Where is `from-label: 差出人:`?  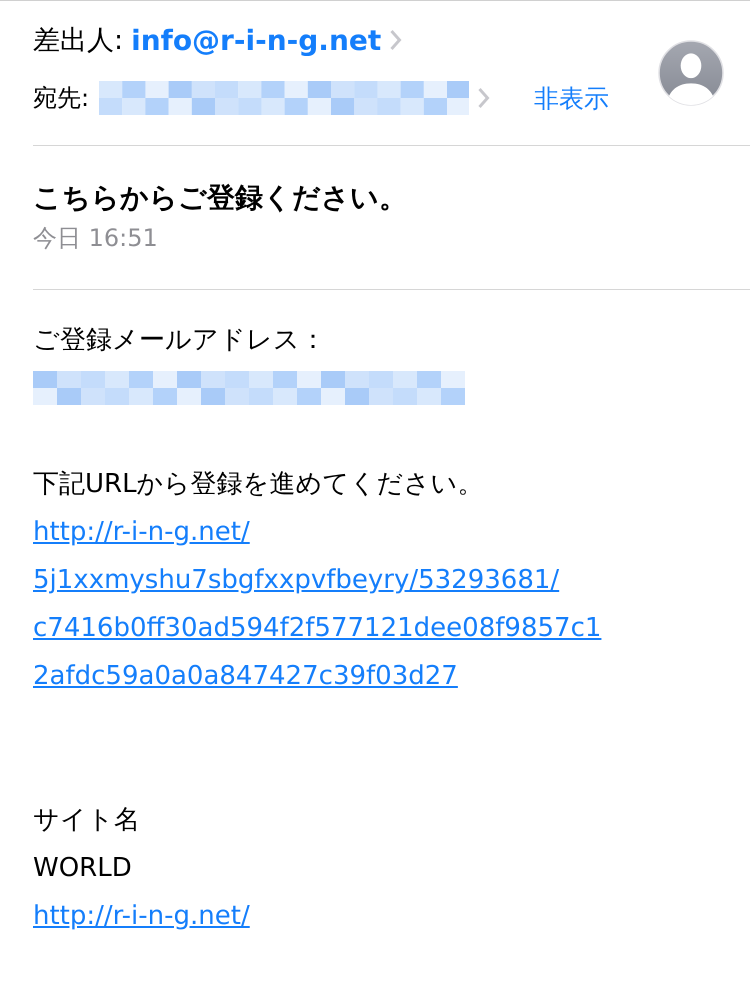 from-label: 差出人: is located at coordinates (78, 41).